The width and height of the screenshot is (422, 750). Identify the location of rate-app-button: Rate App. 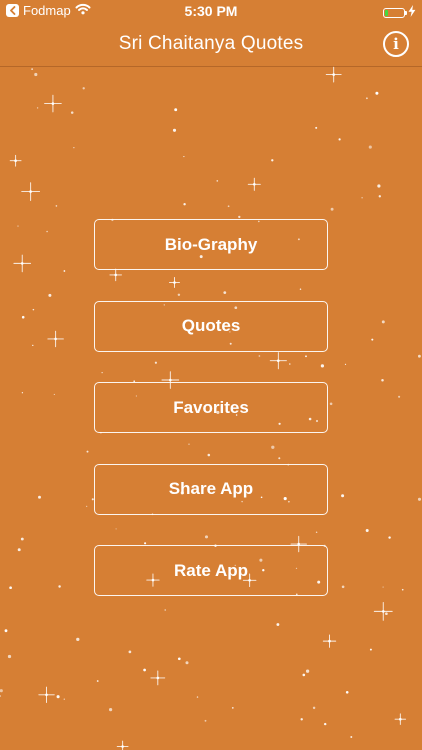
(211, 570).